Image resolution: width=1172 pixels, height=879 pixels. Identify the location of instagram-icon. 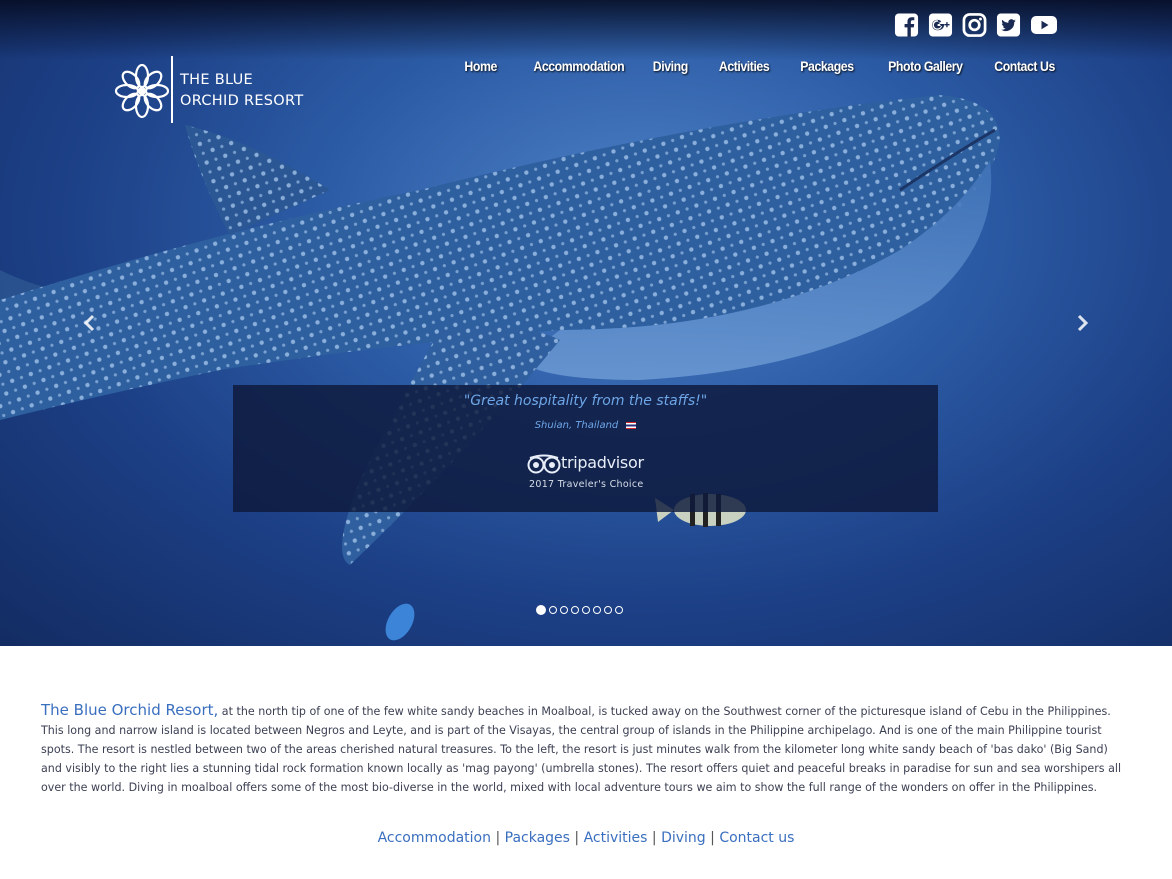
(974, 25).